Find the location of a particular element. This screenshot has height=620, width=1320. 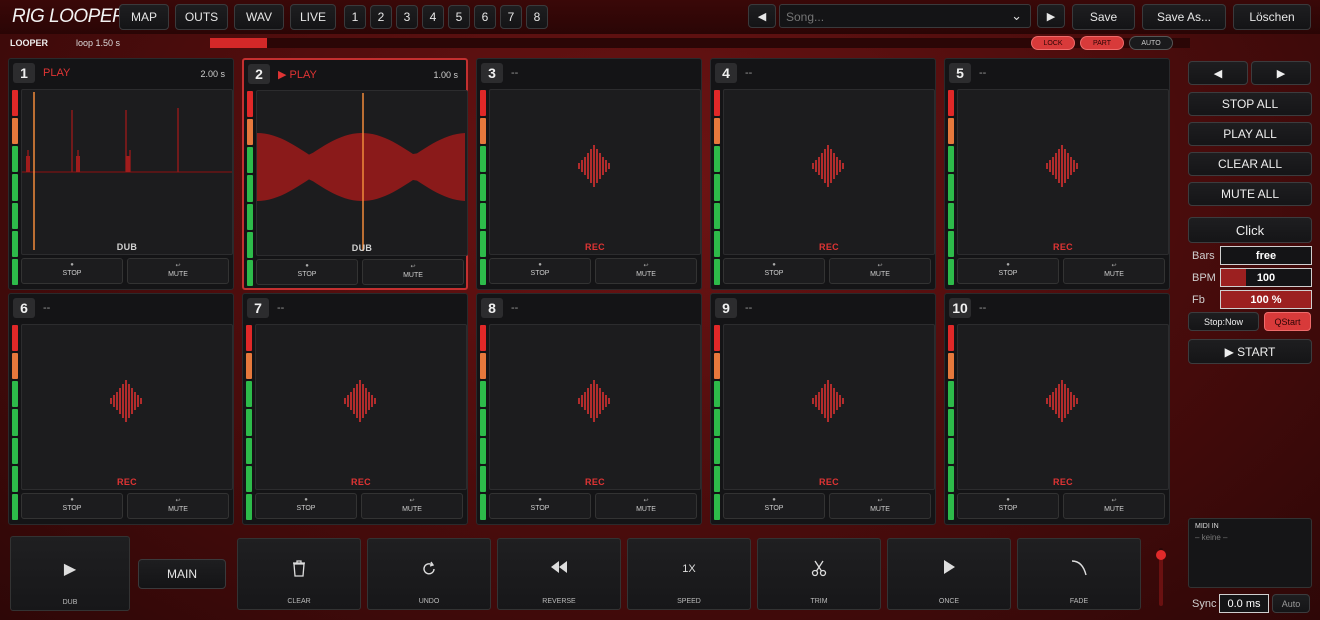

play-all-button: PLAY ALL is located at coordinates (1250, 134).